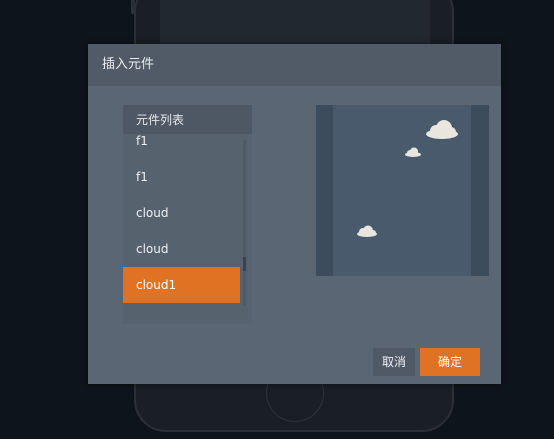 This screenshot has height=439, width=554. I want to click on list-scrollbar-thumb, so click(244, 264).